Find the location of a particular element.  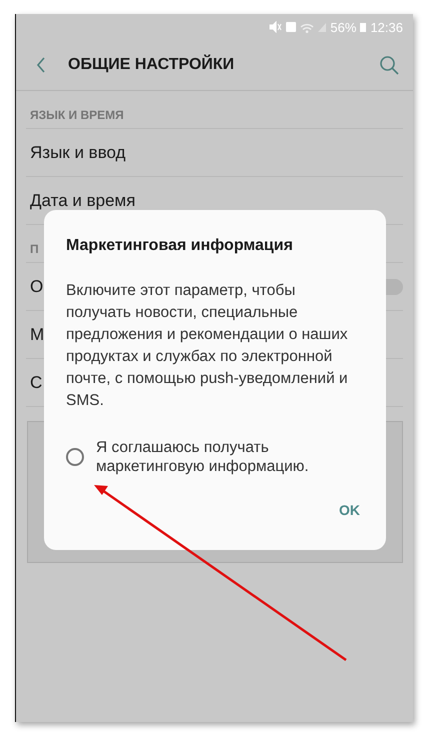

ok-button: OK is located at coordinates (349, 510).